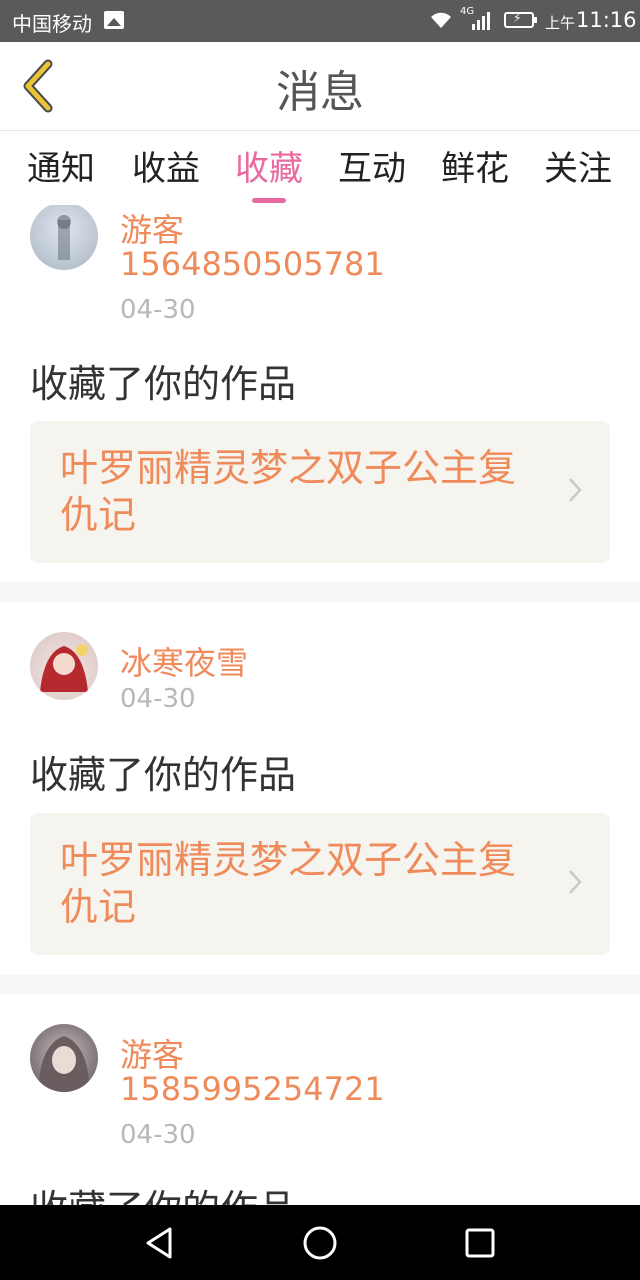 The height and width of the screenshot is (1280, 640). Describe the element at coordinates (483, 20) in the screenshot. I see `signal-icon` at that location.